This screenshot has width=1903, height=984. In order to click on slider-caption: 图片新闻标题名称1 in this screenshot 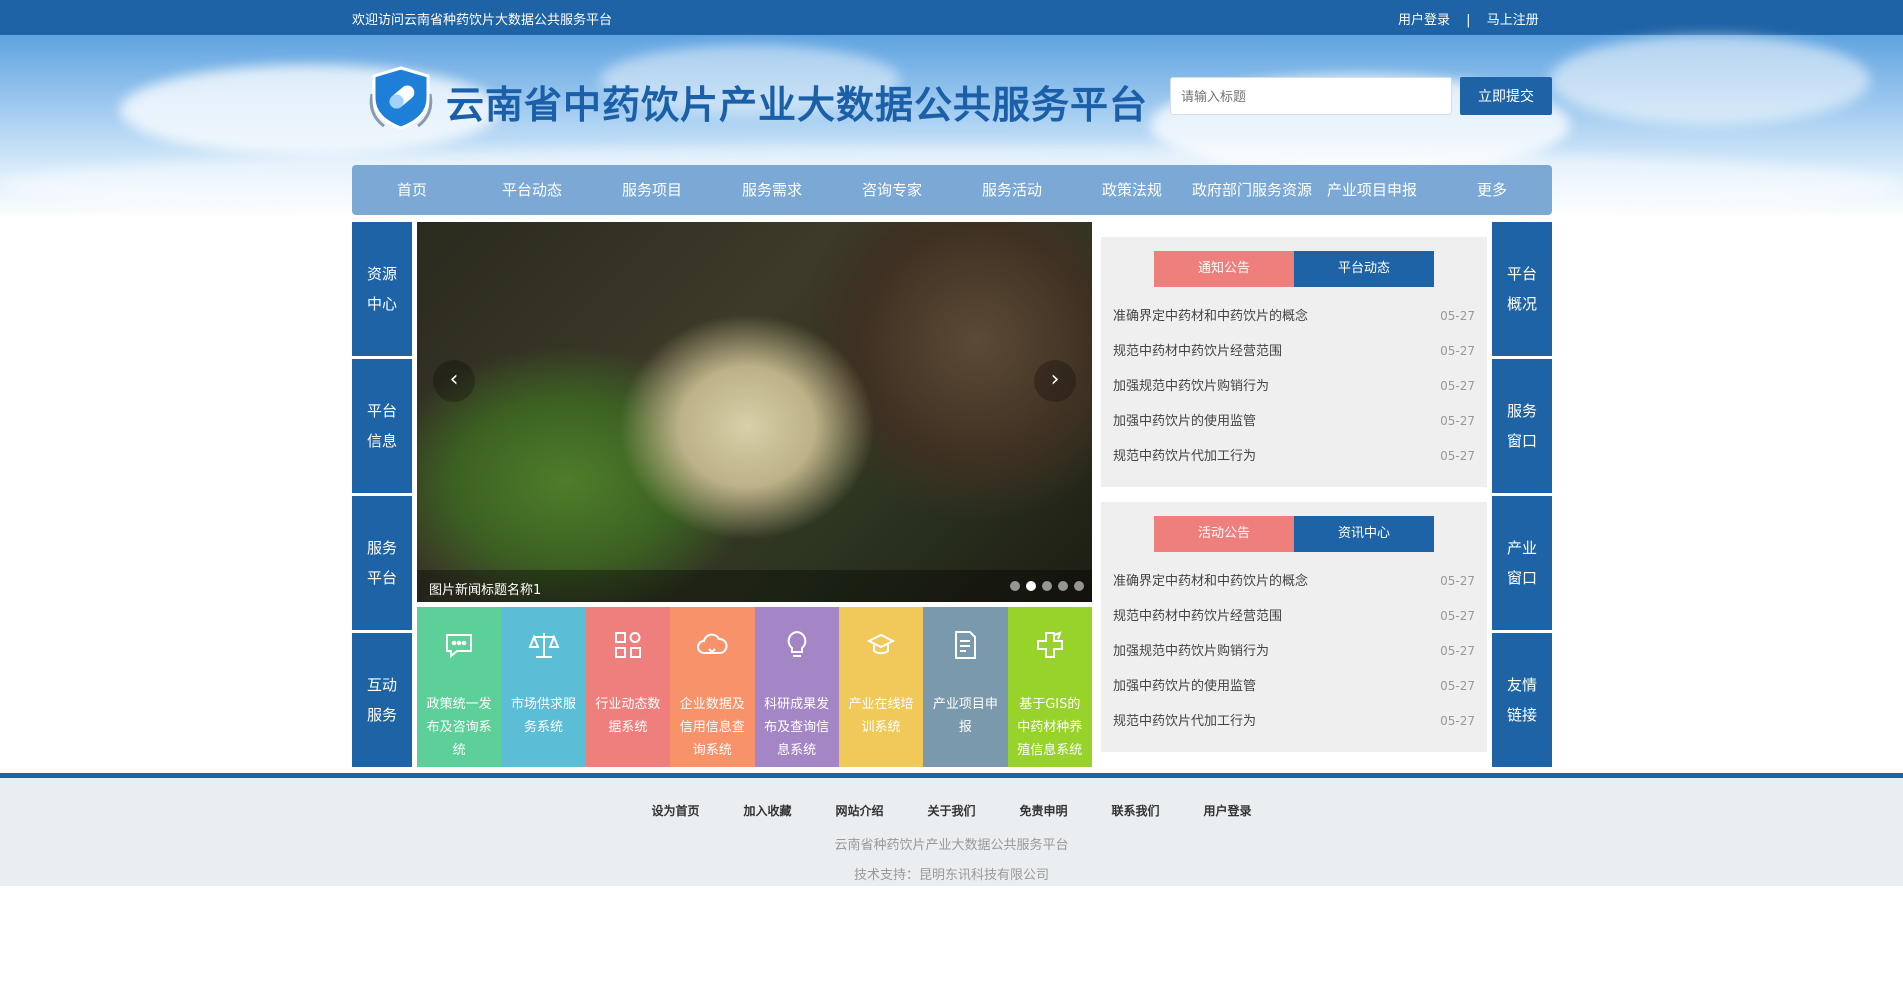, I will do `click(485, 588)`.